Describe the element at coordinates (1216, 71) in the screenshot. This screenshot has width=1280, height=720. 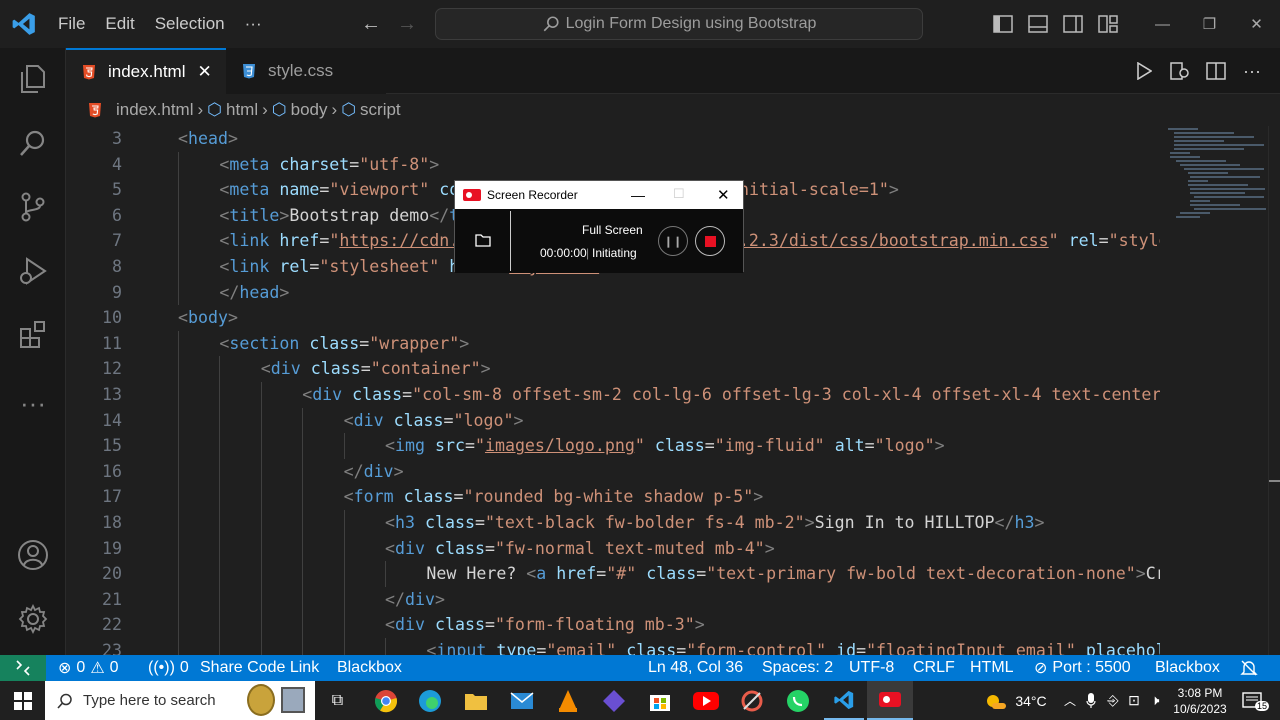
I see `split-editor-icon` at that location.